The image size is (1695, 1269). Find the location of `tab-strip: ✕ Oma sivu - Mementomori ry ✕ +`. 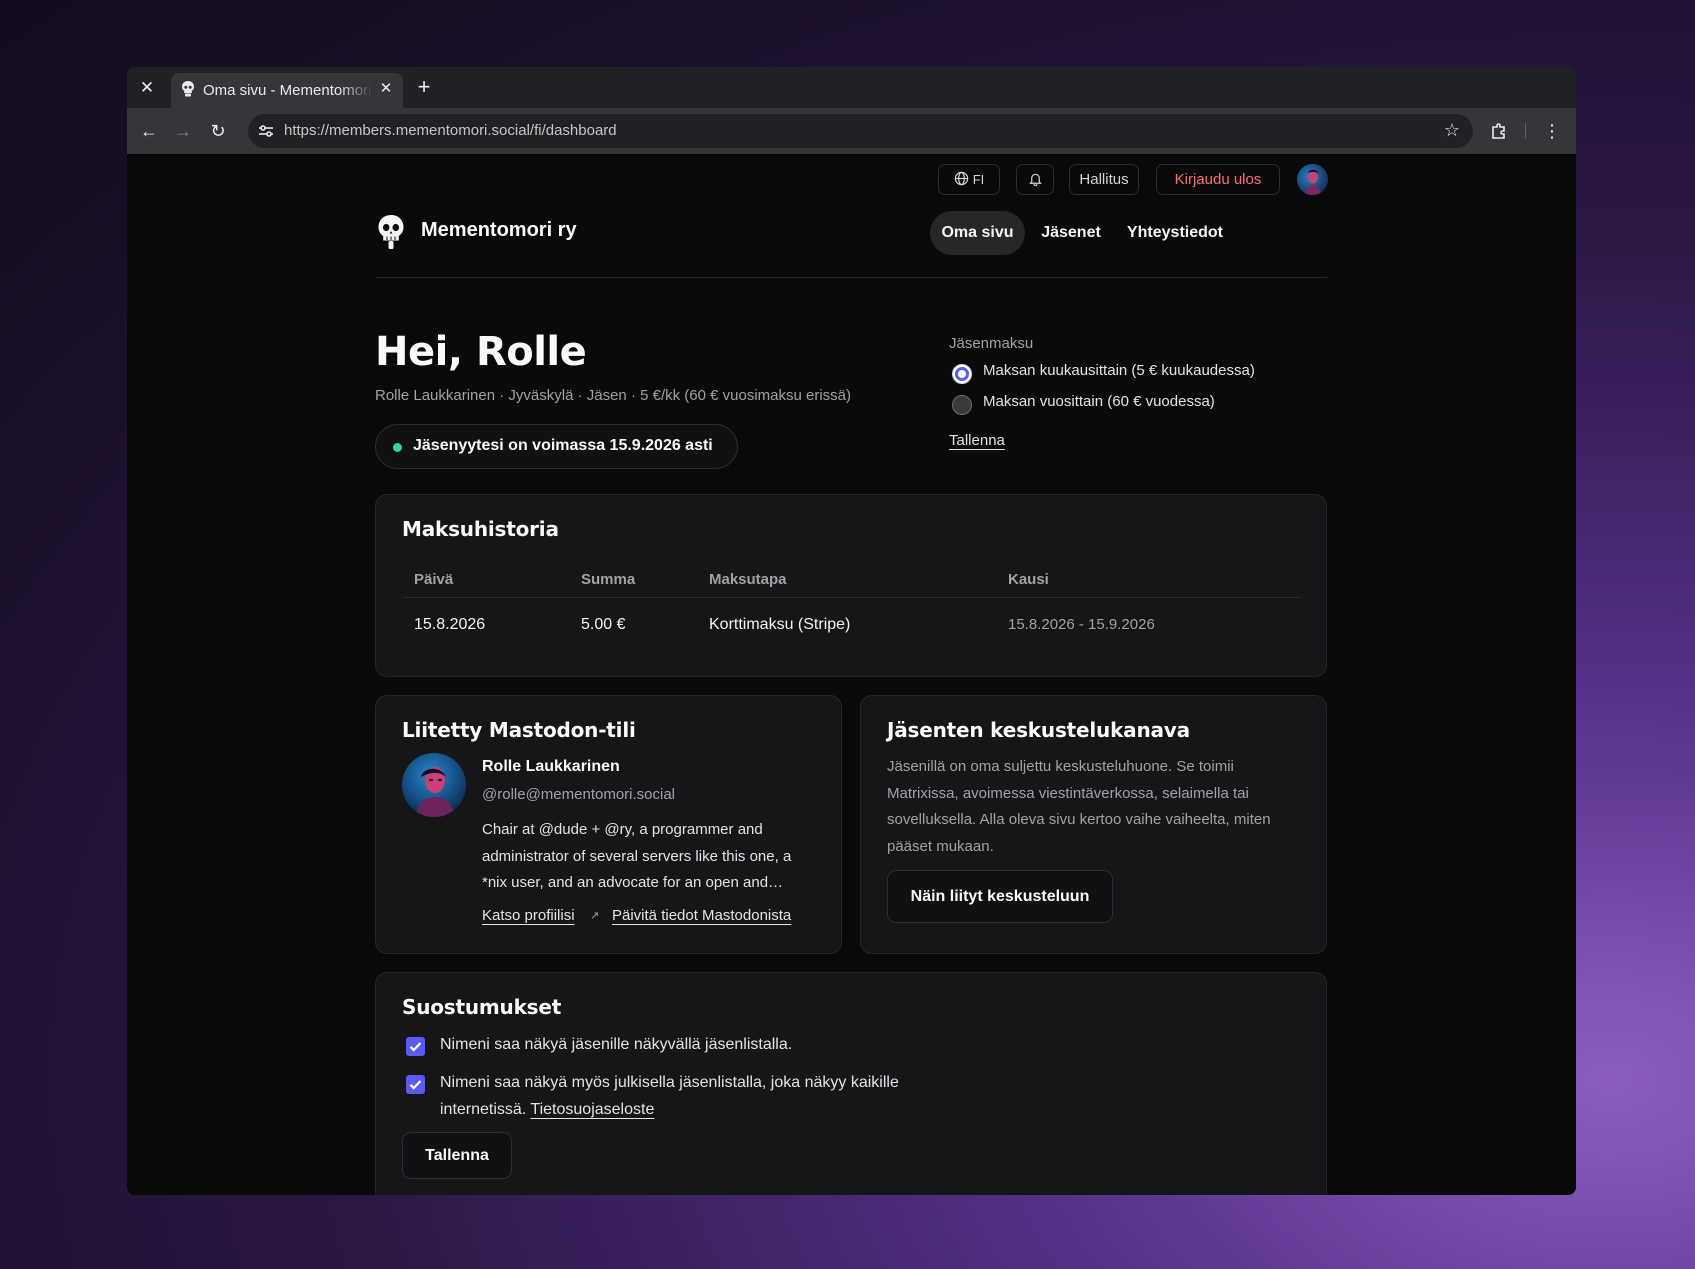

tab-strip: ✕ Oma sivu - Mementomori ry ✕ + is located at coordinates (851, 87).